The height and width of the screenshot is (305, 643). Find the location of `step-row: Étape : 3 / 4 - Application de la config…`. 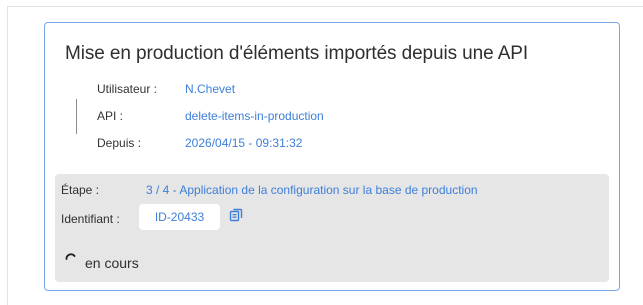

step-row: Étape : 3 / 4 - Application de la config… is located at coordinates (269, 190).